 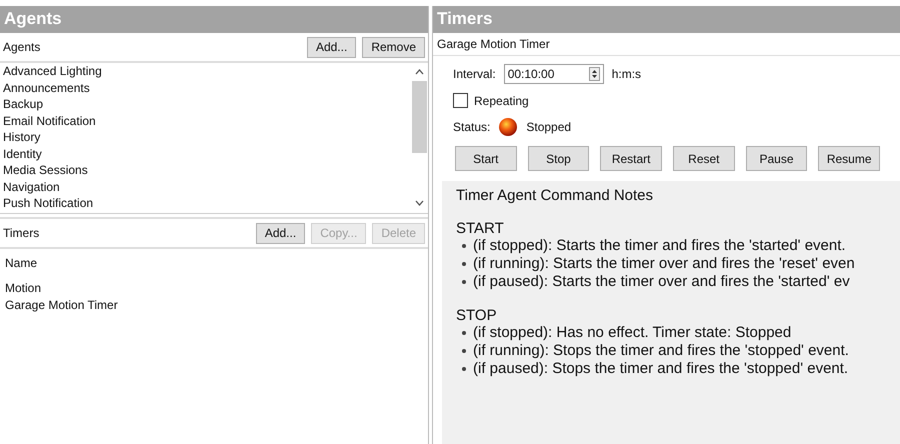 What do you see at coordinates (21, 233) in the screenshot?
I see `section-label: Timers` at bounding box center [21, 233].